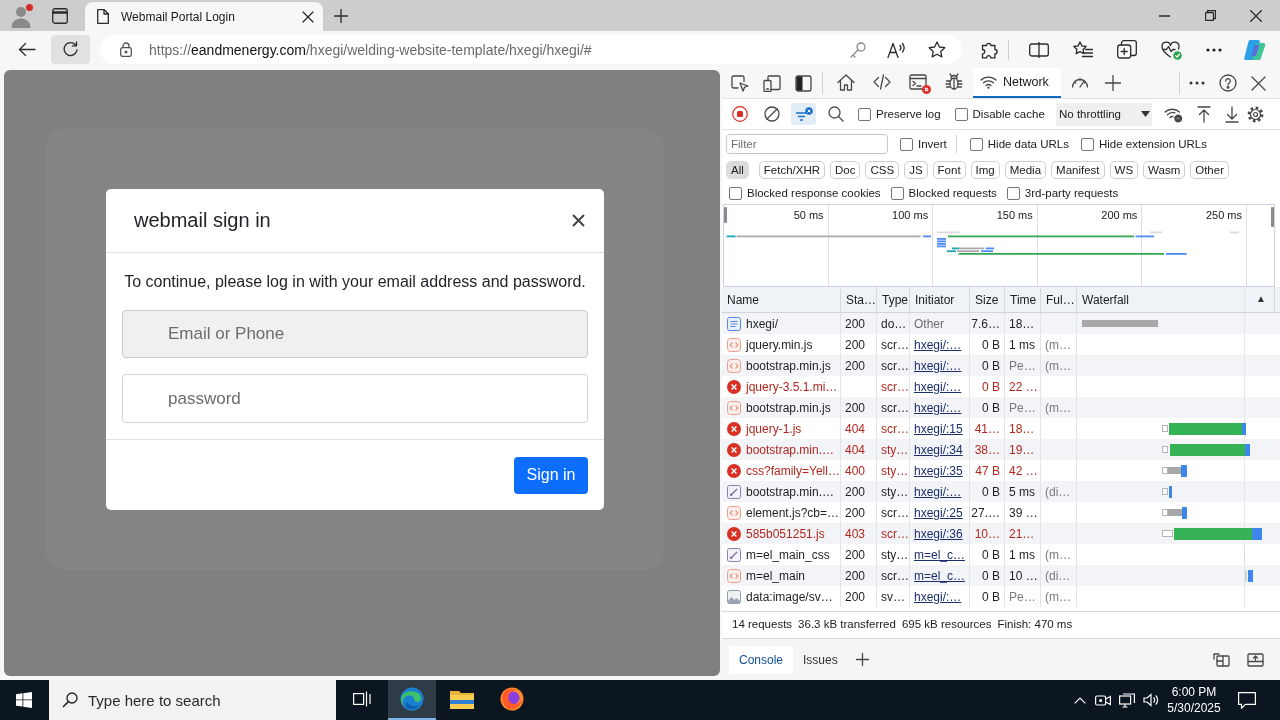  Describe the element at coordinates (1210, 15) in the screenshot. I see `restore-icon` at that location.